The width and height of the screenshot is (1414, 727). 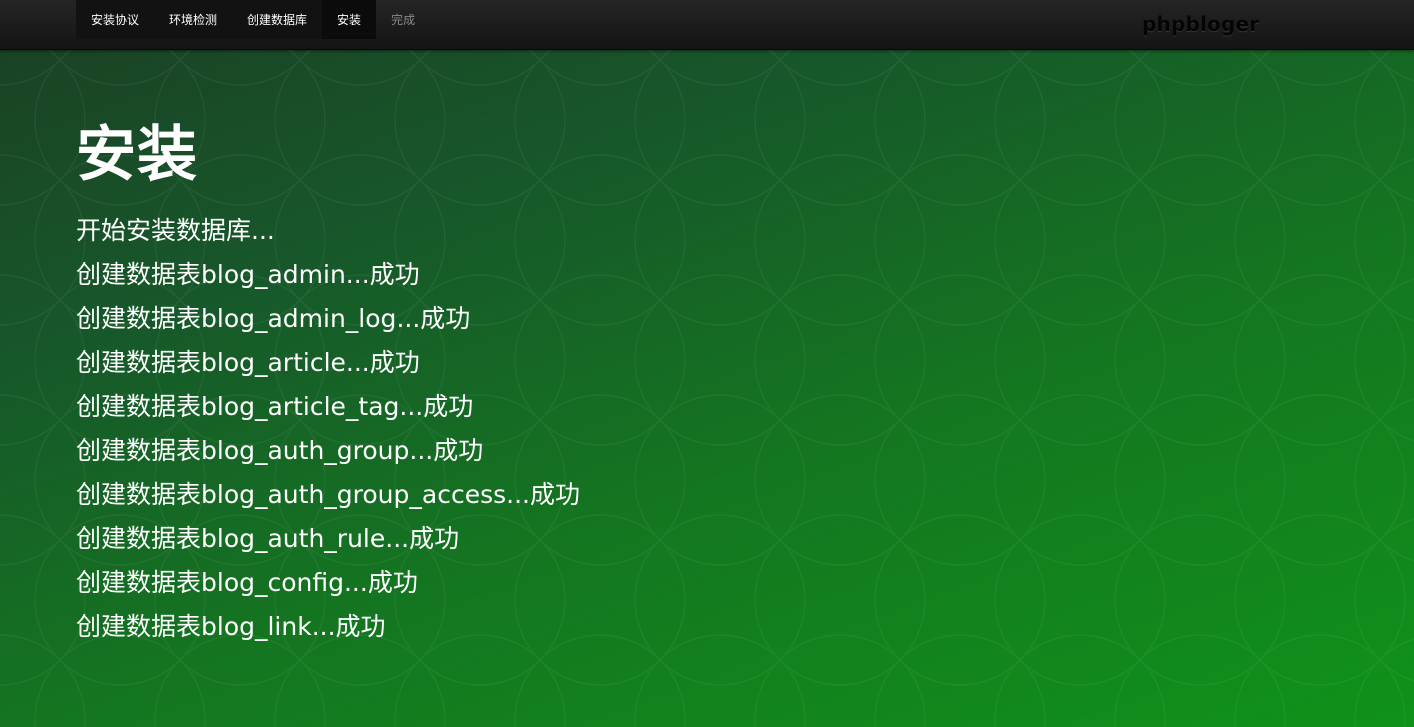 I want to click on install-steps-nav: 安装协议 环境检测 创建数据库 安装 完成, so click(x=253, y=19).